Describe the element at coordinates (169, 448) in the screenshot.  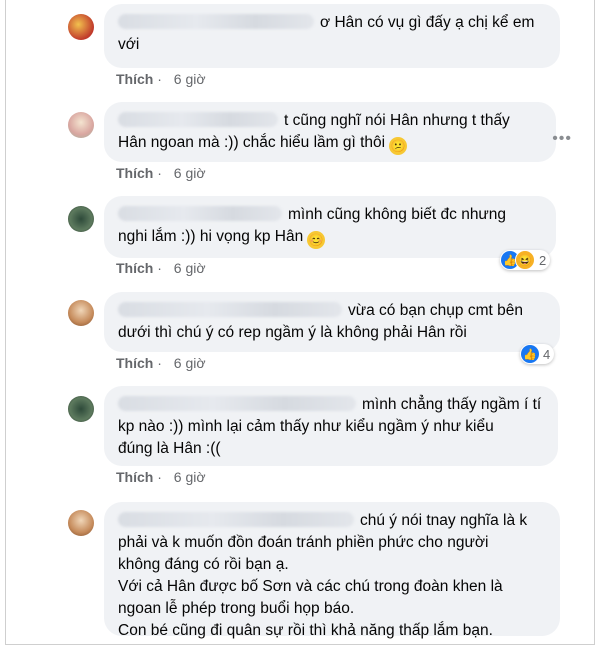
I see `comment-text-line: đúng là Hân :((` at that location.